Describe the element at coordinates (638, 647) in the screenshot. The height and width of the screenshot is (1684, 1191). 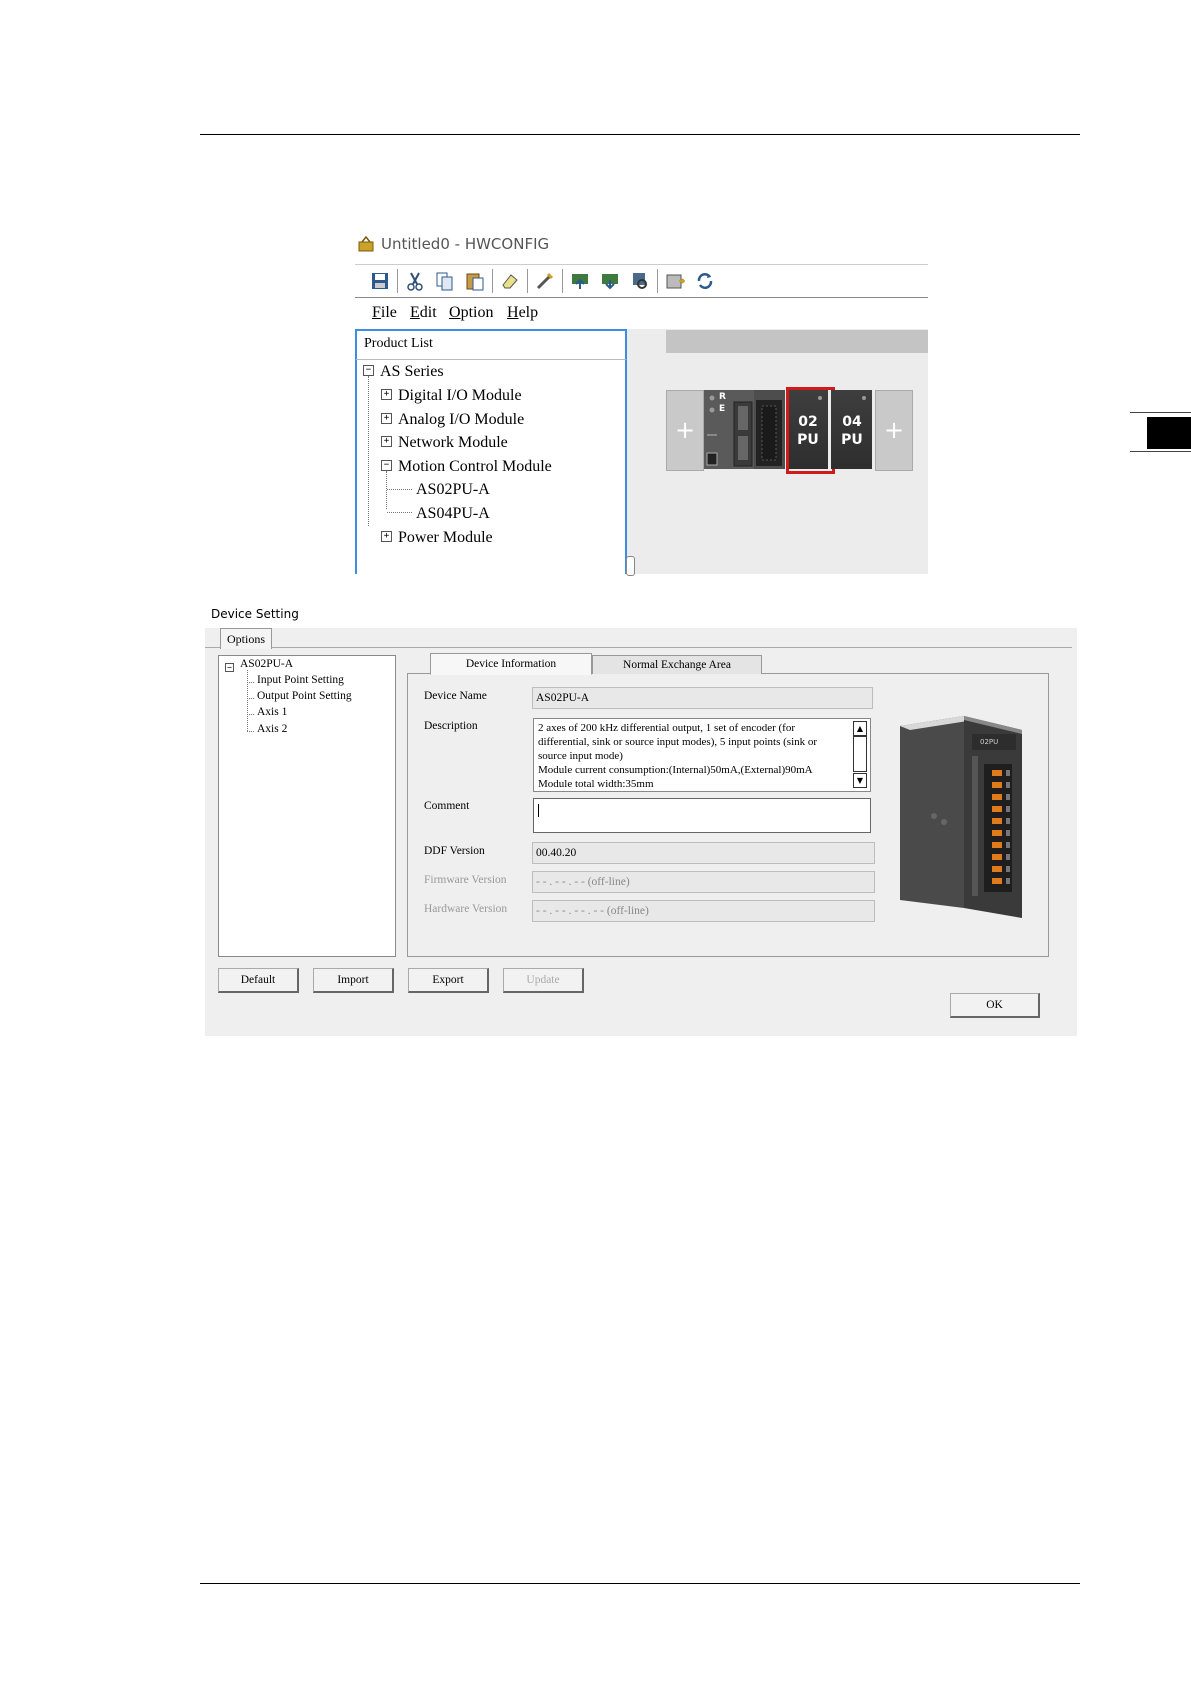
I see `options-tab-line` at that location.